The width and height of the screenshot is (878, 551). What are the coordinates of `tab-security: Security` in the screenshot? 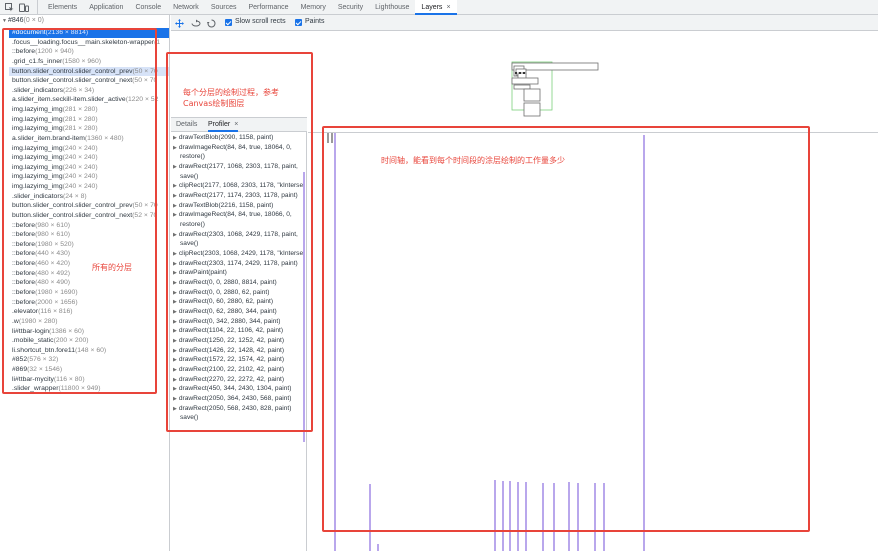 It's located at (350, 7).